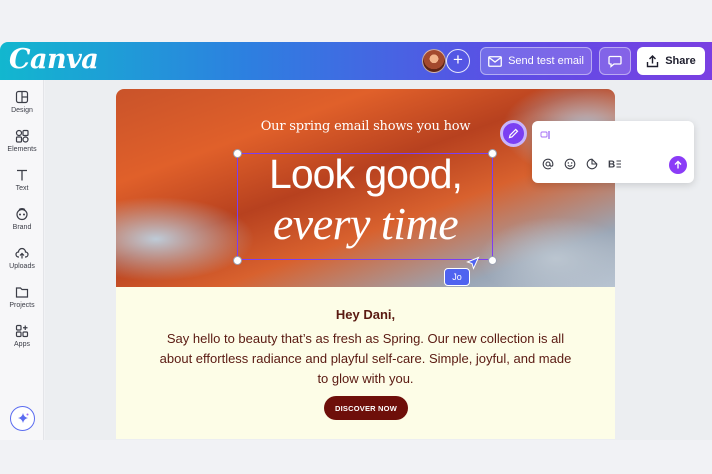 This screenshot has width=712, height=474. I want to click on comments-button, so click(615, 61).